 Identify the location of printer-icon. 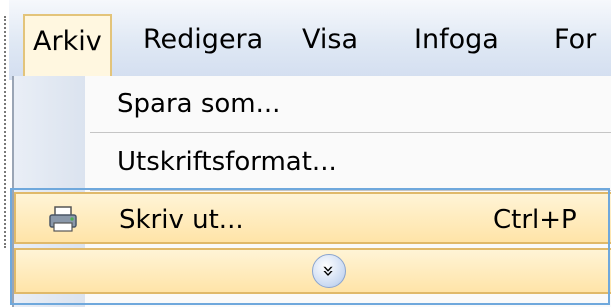
(63, 219).